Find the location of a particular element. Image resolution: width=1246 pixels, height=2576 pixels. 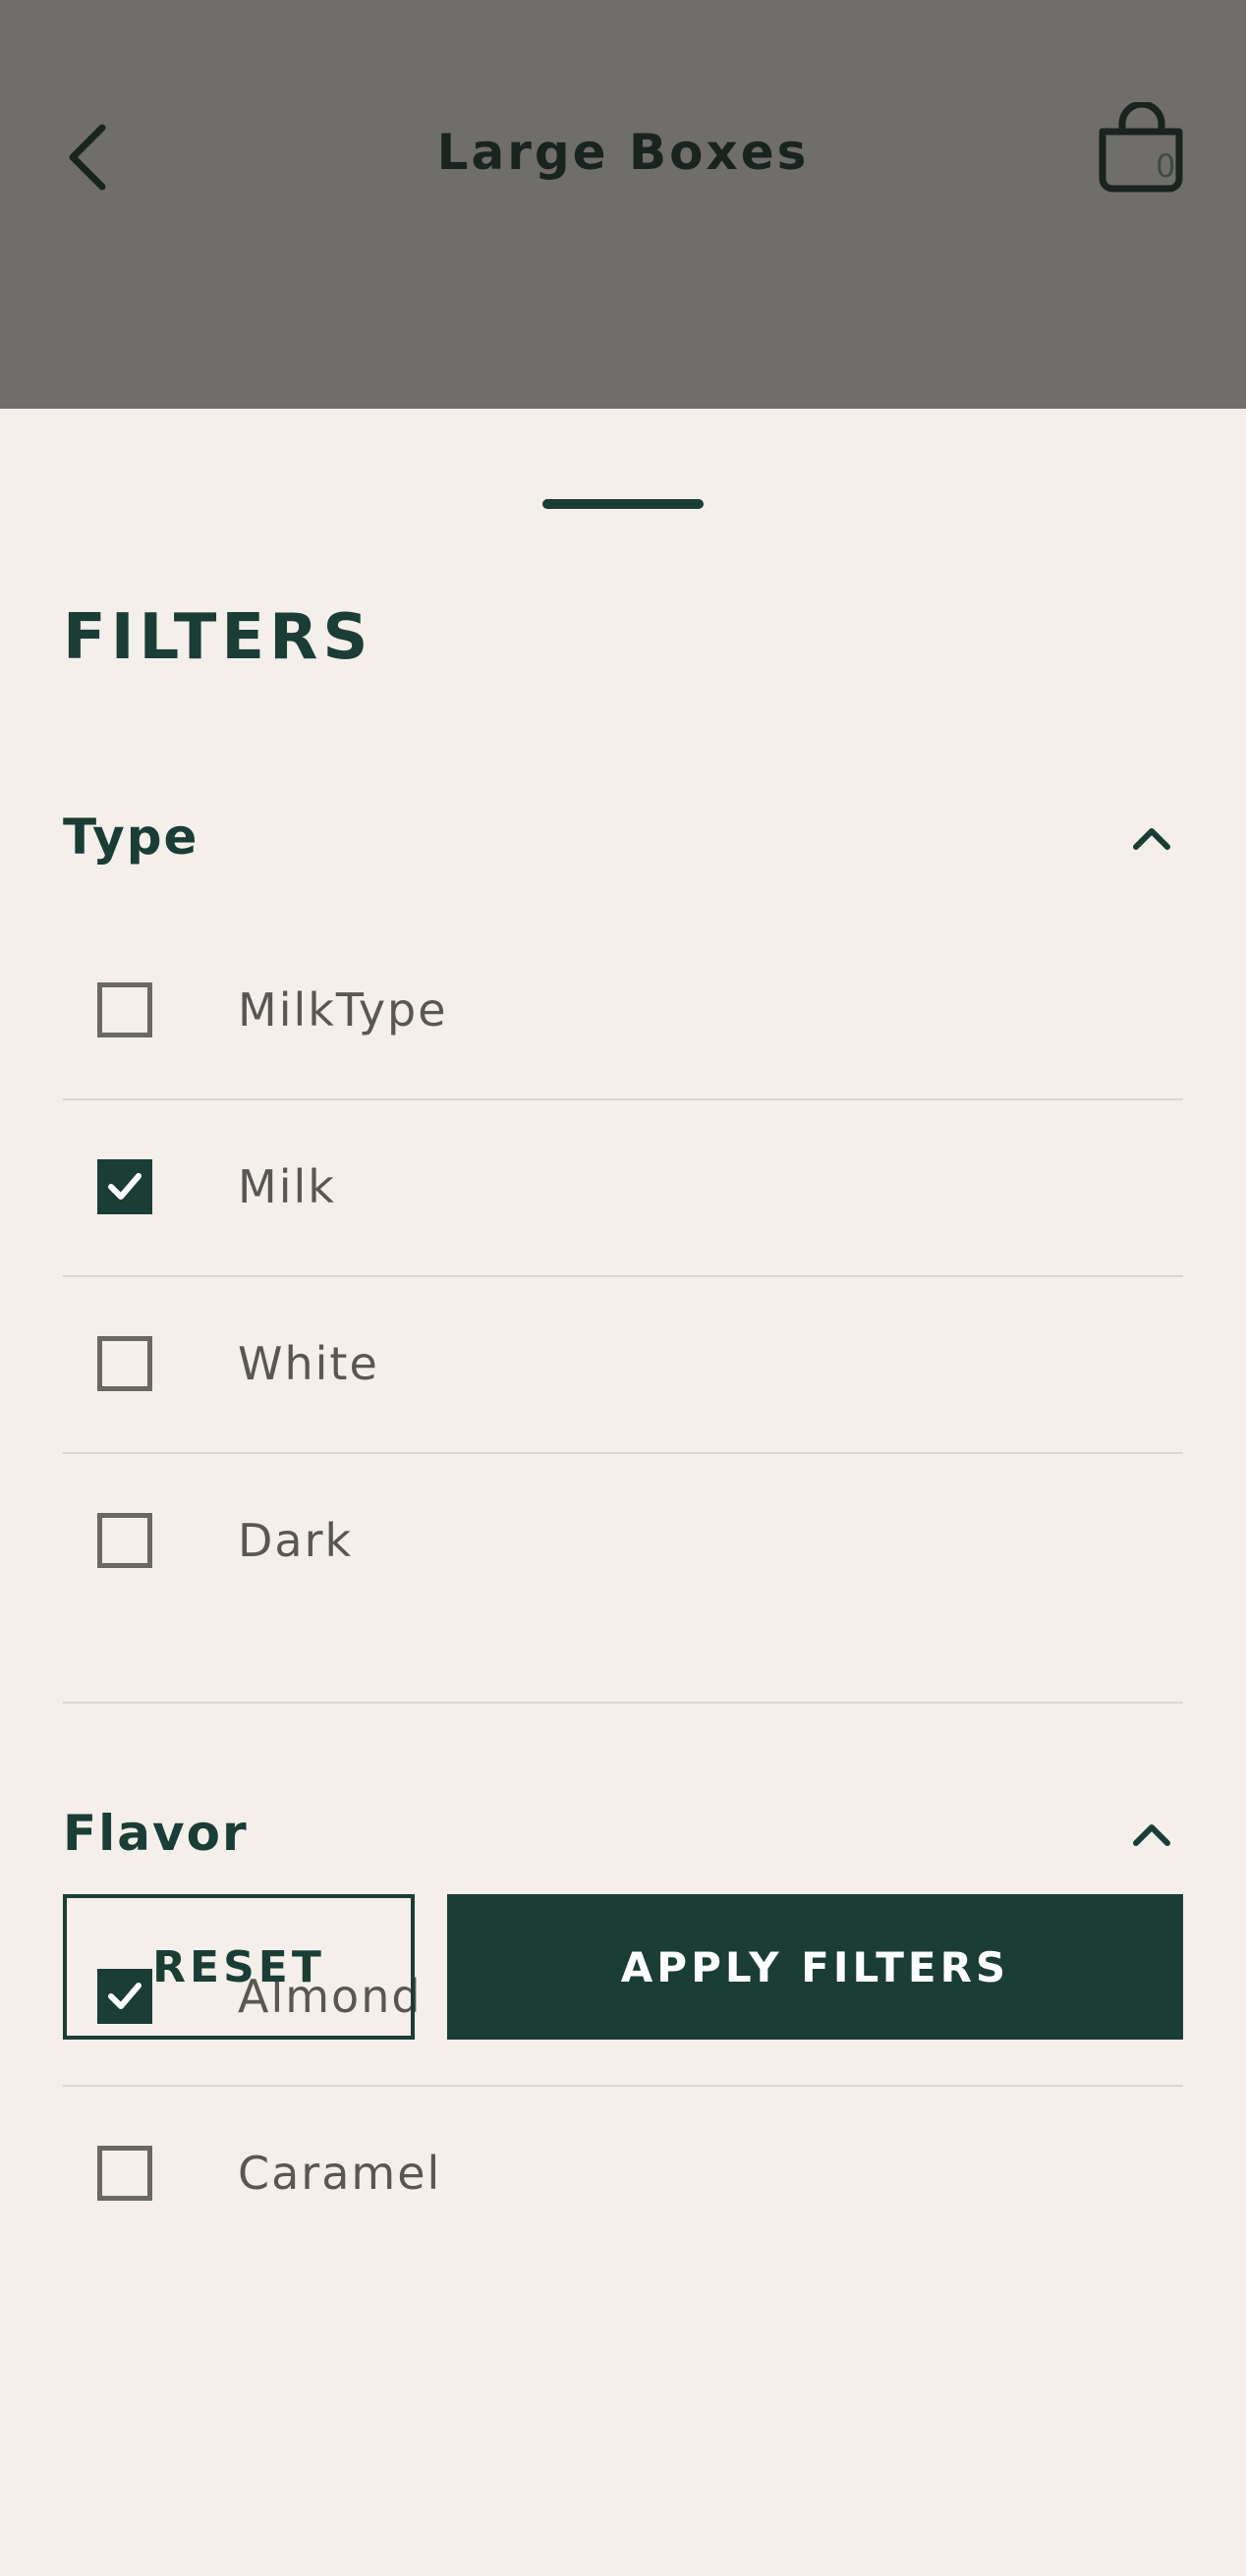

option-label: Caramel is located at coordinates (340, 2173).